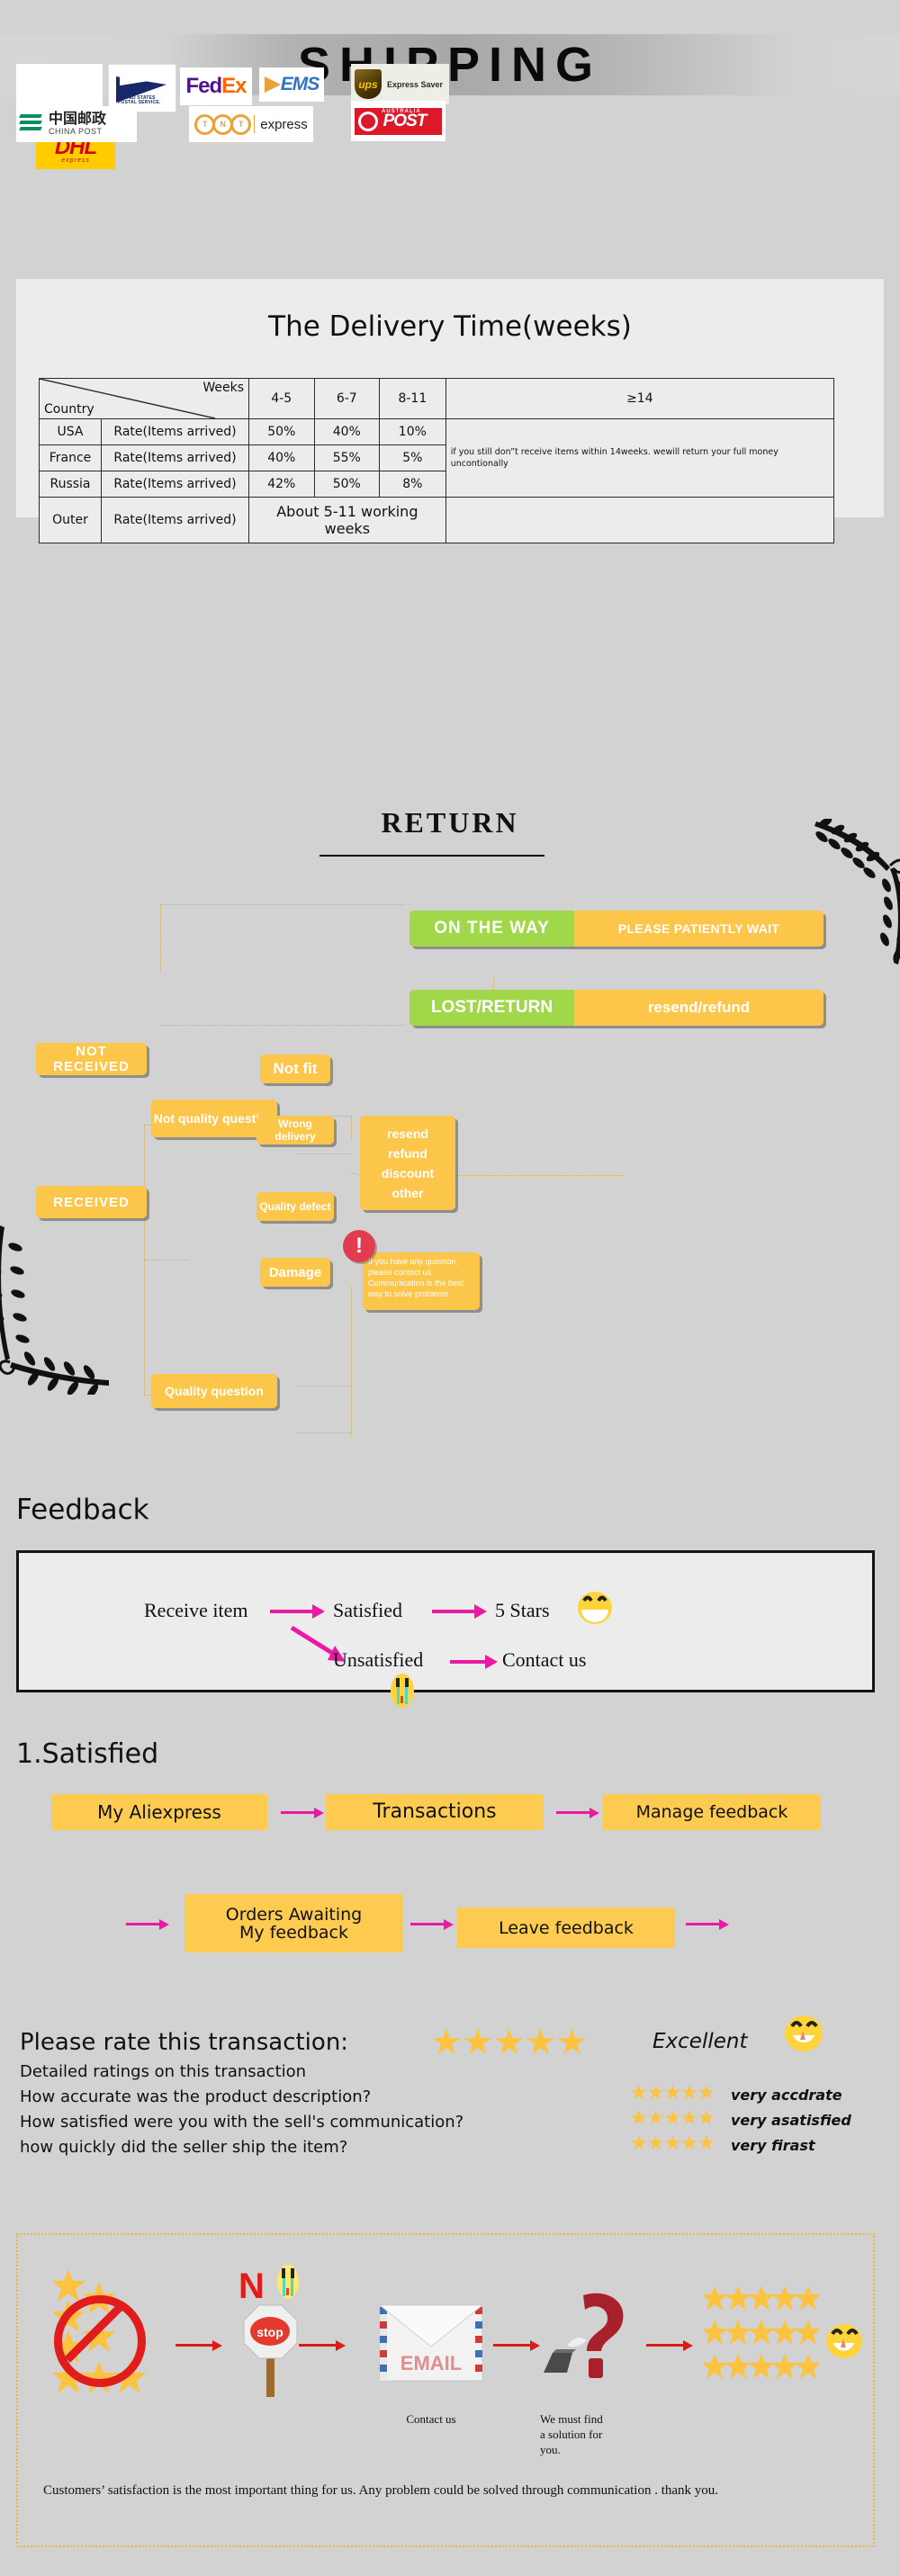 Image resolution: width=900 pixels, height=2576 pixels. I want to click on rating-verdict-0: very accdrate, so click(786, 2096).